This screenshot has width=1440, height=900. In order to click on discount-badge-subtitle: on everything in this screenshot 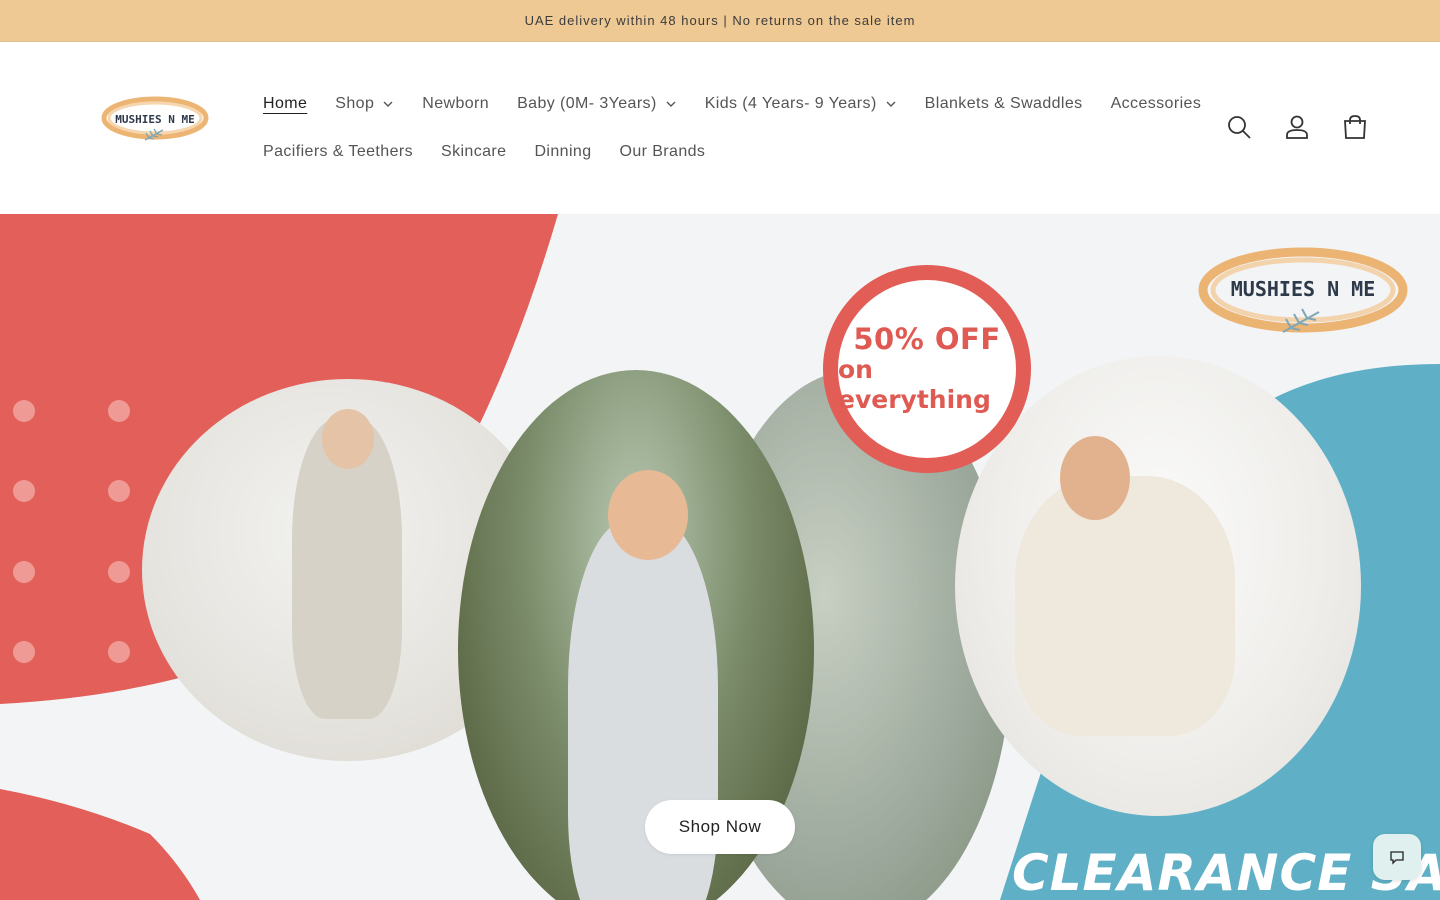, I will do `click(914, 384)`.